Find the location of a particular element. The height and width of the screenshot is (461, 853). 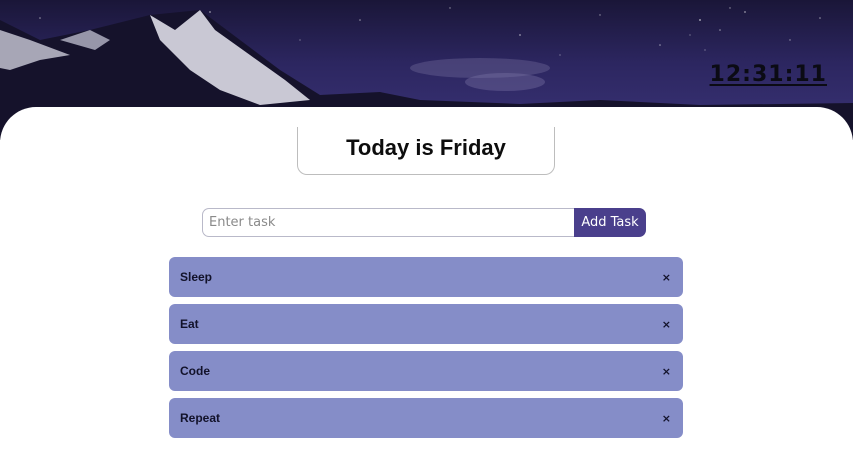

task-label: Repeat is located at coordinates (200, 418).